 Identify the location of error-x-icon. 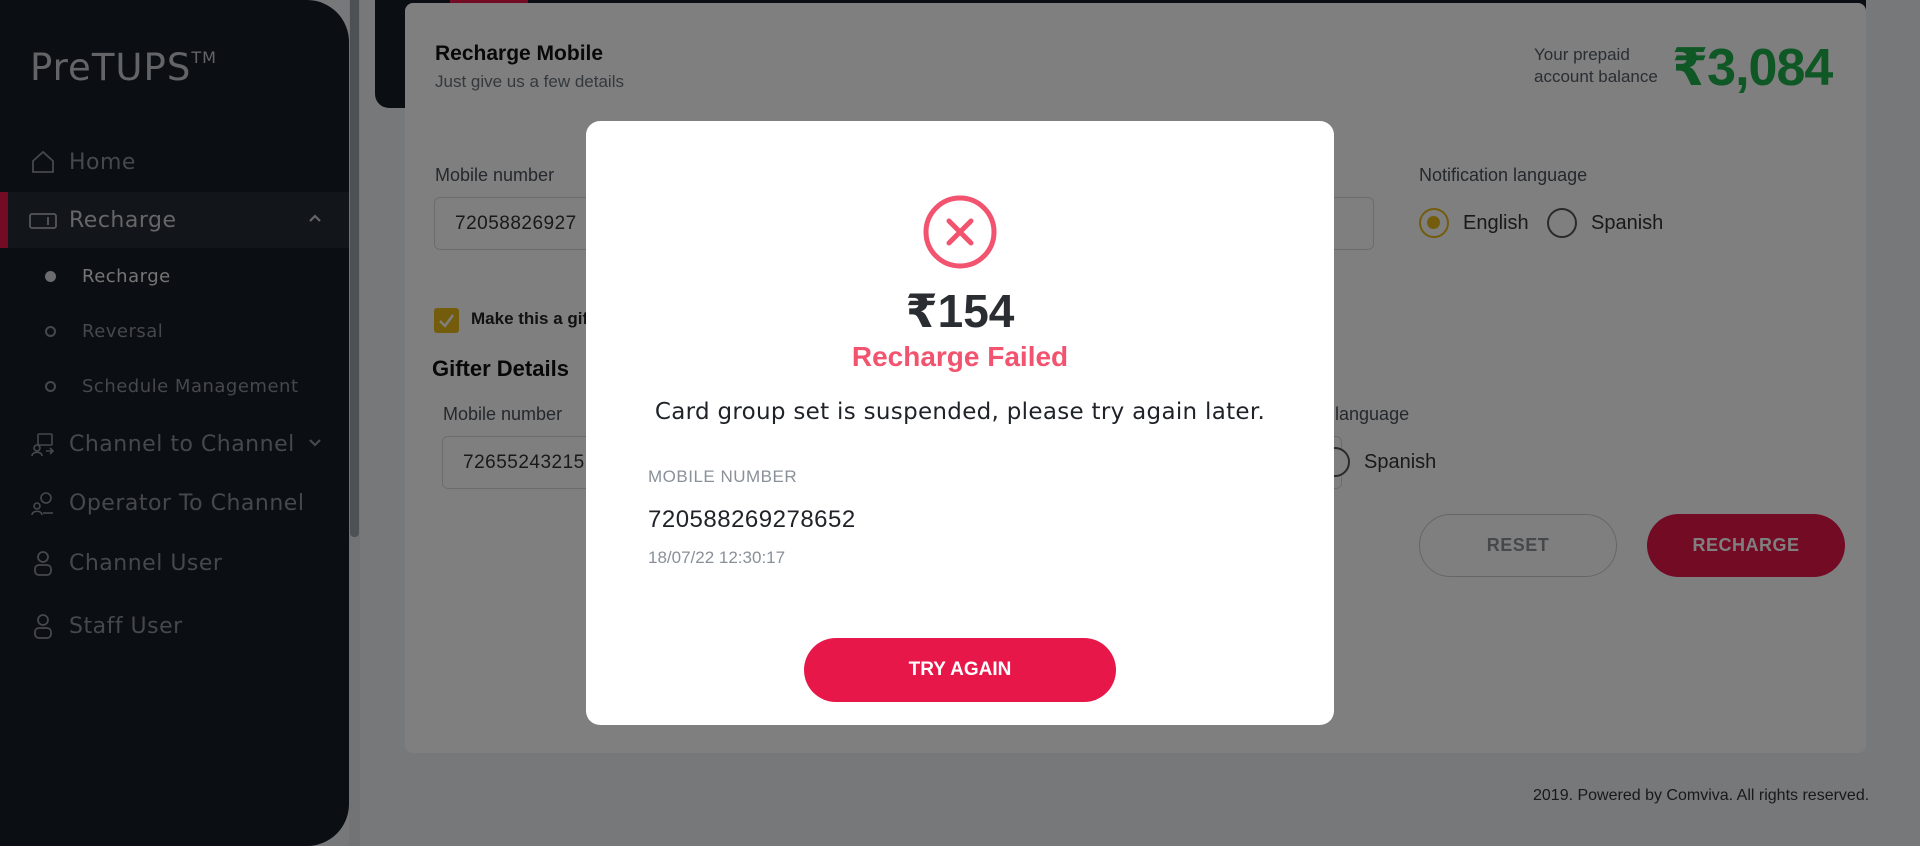
(960, 232).